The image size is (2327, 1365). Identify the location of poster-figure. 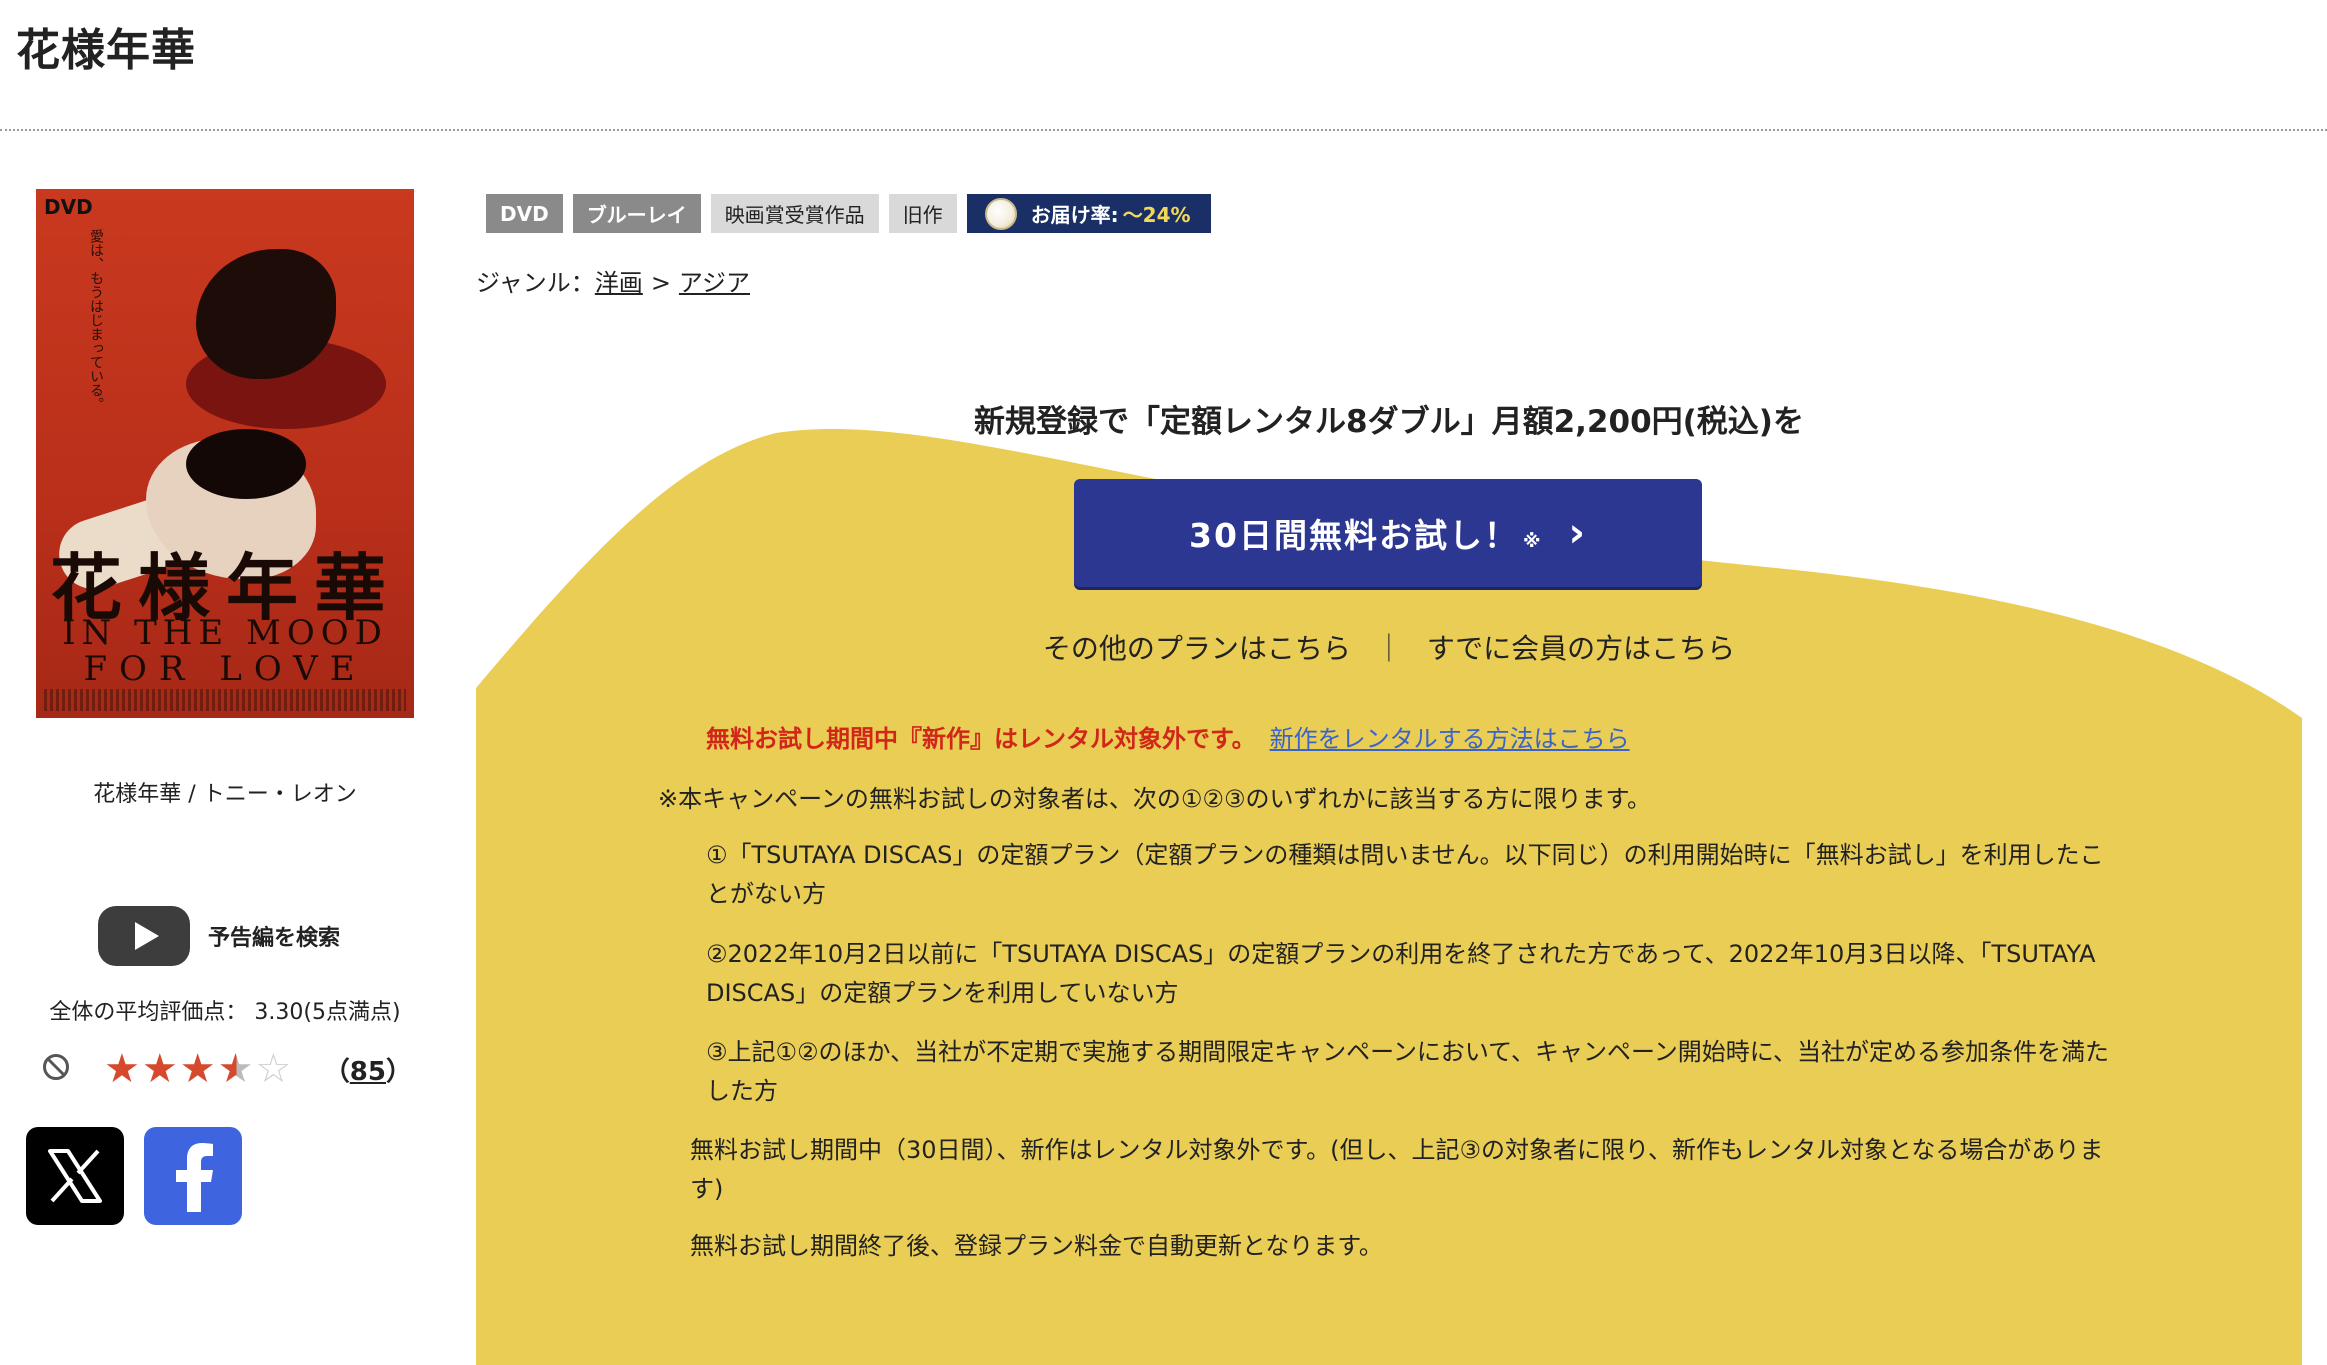
(246, 464).